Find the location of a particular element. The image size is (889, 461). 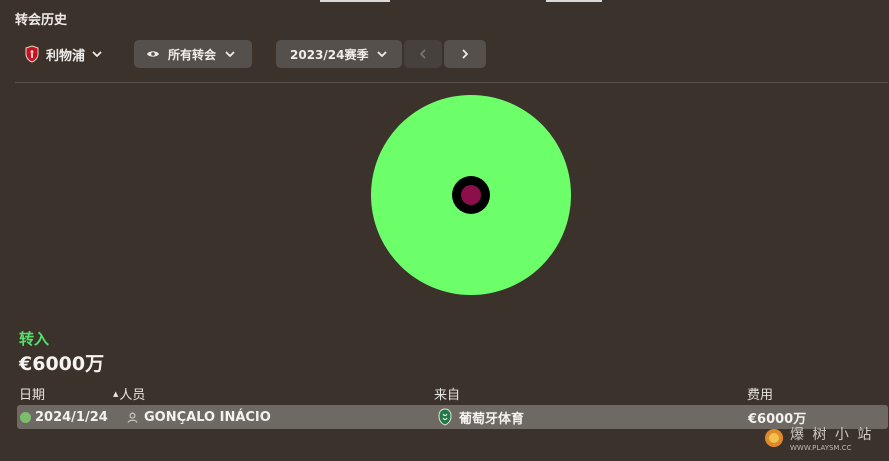

table-row: 2024/1/24 GONÇALO INÁCIO 葡萄牙体育 €6000万 is located at coordinates (452, 417).